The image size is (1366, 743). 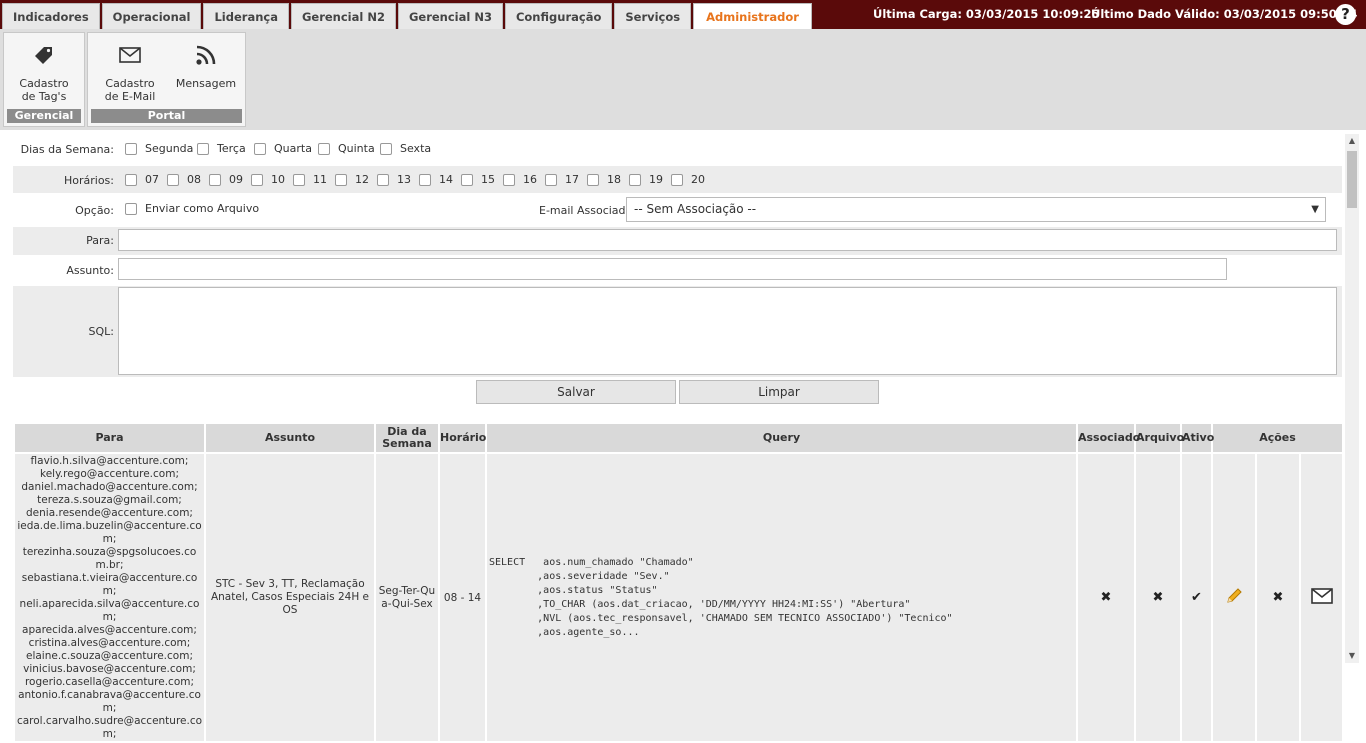 I want to click on assunto-input, so click(x=672, y=269).